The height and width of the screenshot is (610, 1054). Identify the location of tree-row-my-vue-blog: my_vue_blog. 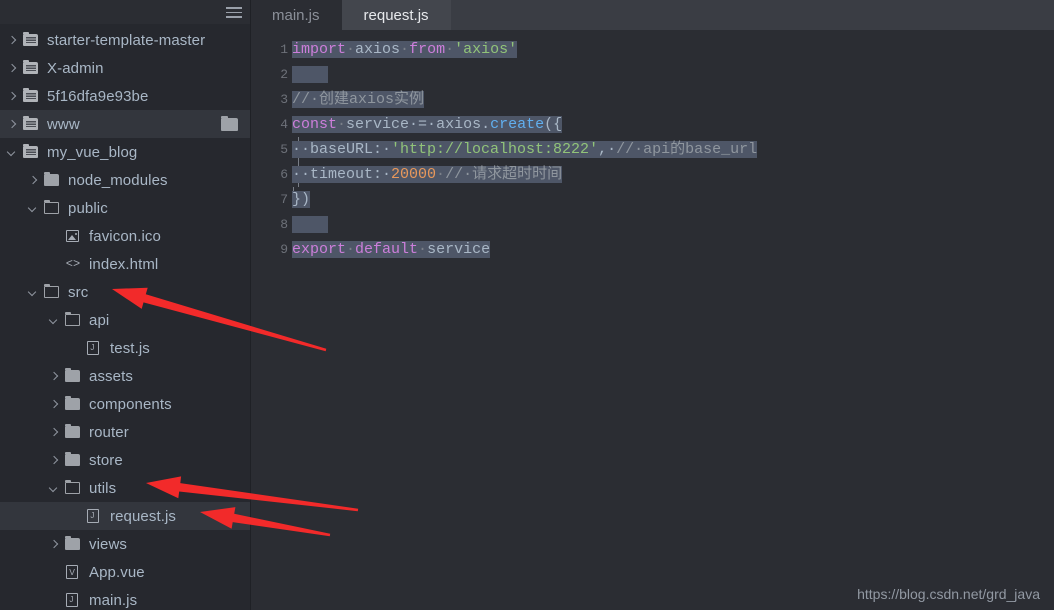
(125, 152).